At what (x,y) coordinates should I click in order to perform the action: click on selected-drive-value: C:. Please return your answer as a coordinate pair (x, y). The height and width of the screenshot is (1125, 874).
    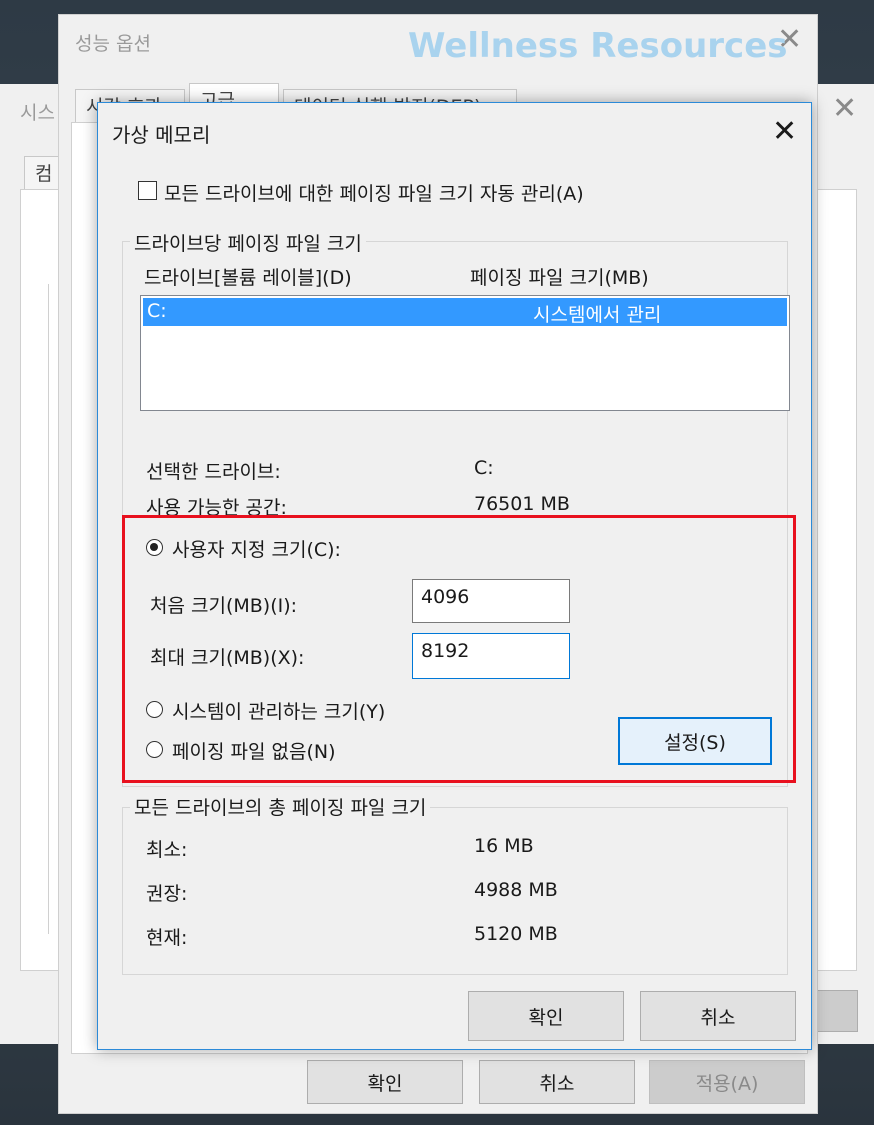
    Looking at the image, I should click on (484, 468).